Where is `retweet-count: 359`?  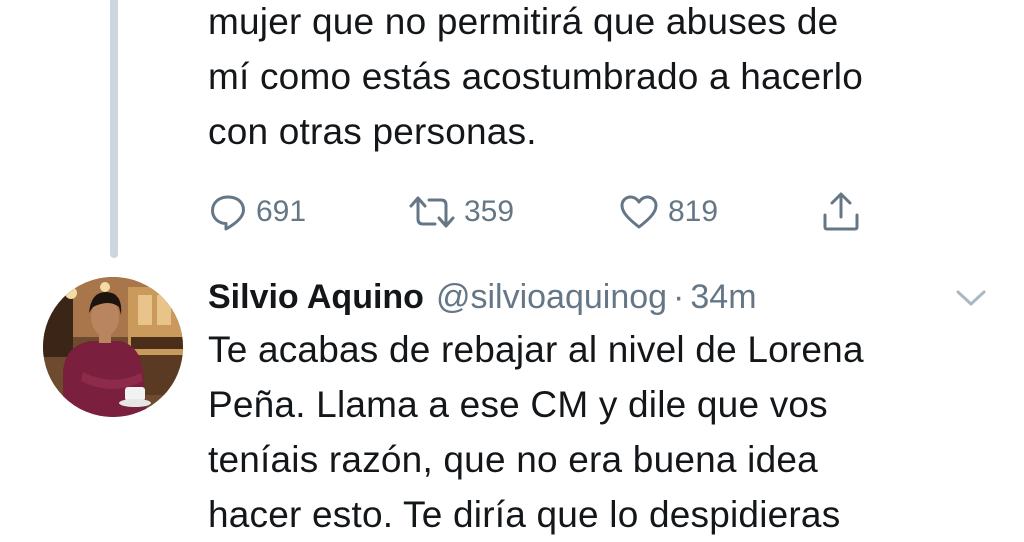 retweet-count: 359 is located at coordinates (489, 211).